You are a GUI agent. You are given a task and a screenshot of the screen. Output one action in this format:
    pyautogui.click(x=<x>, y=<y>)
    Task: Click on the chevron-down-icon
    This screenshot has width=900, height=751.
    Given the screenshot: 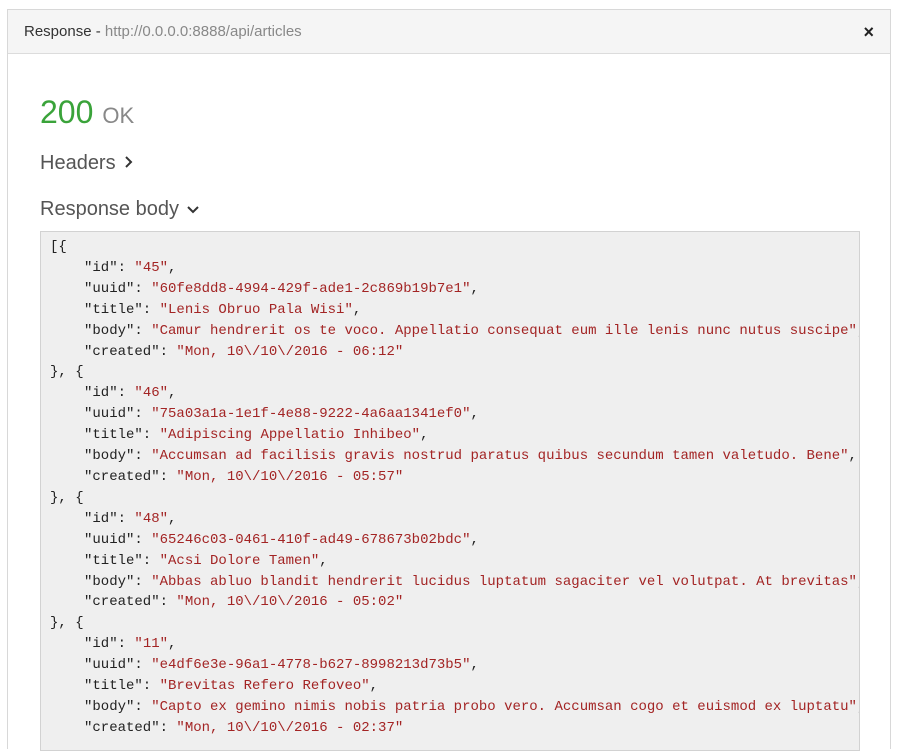 What is the action you would take?
    pyautogui.click(x=193, y=209)
    